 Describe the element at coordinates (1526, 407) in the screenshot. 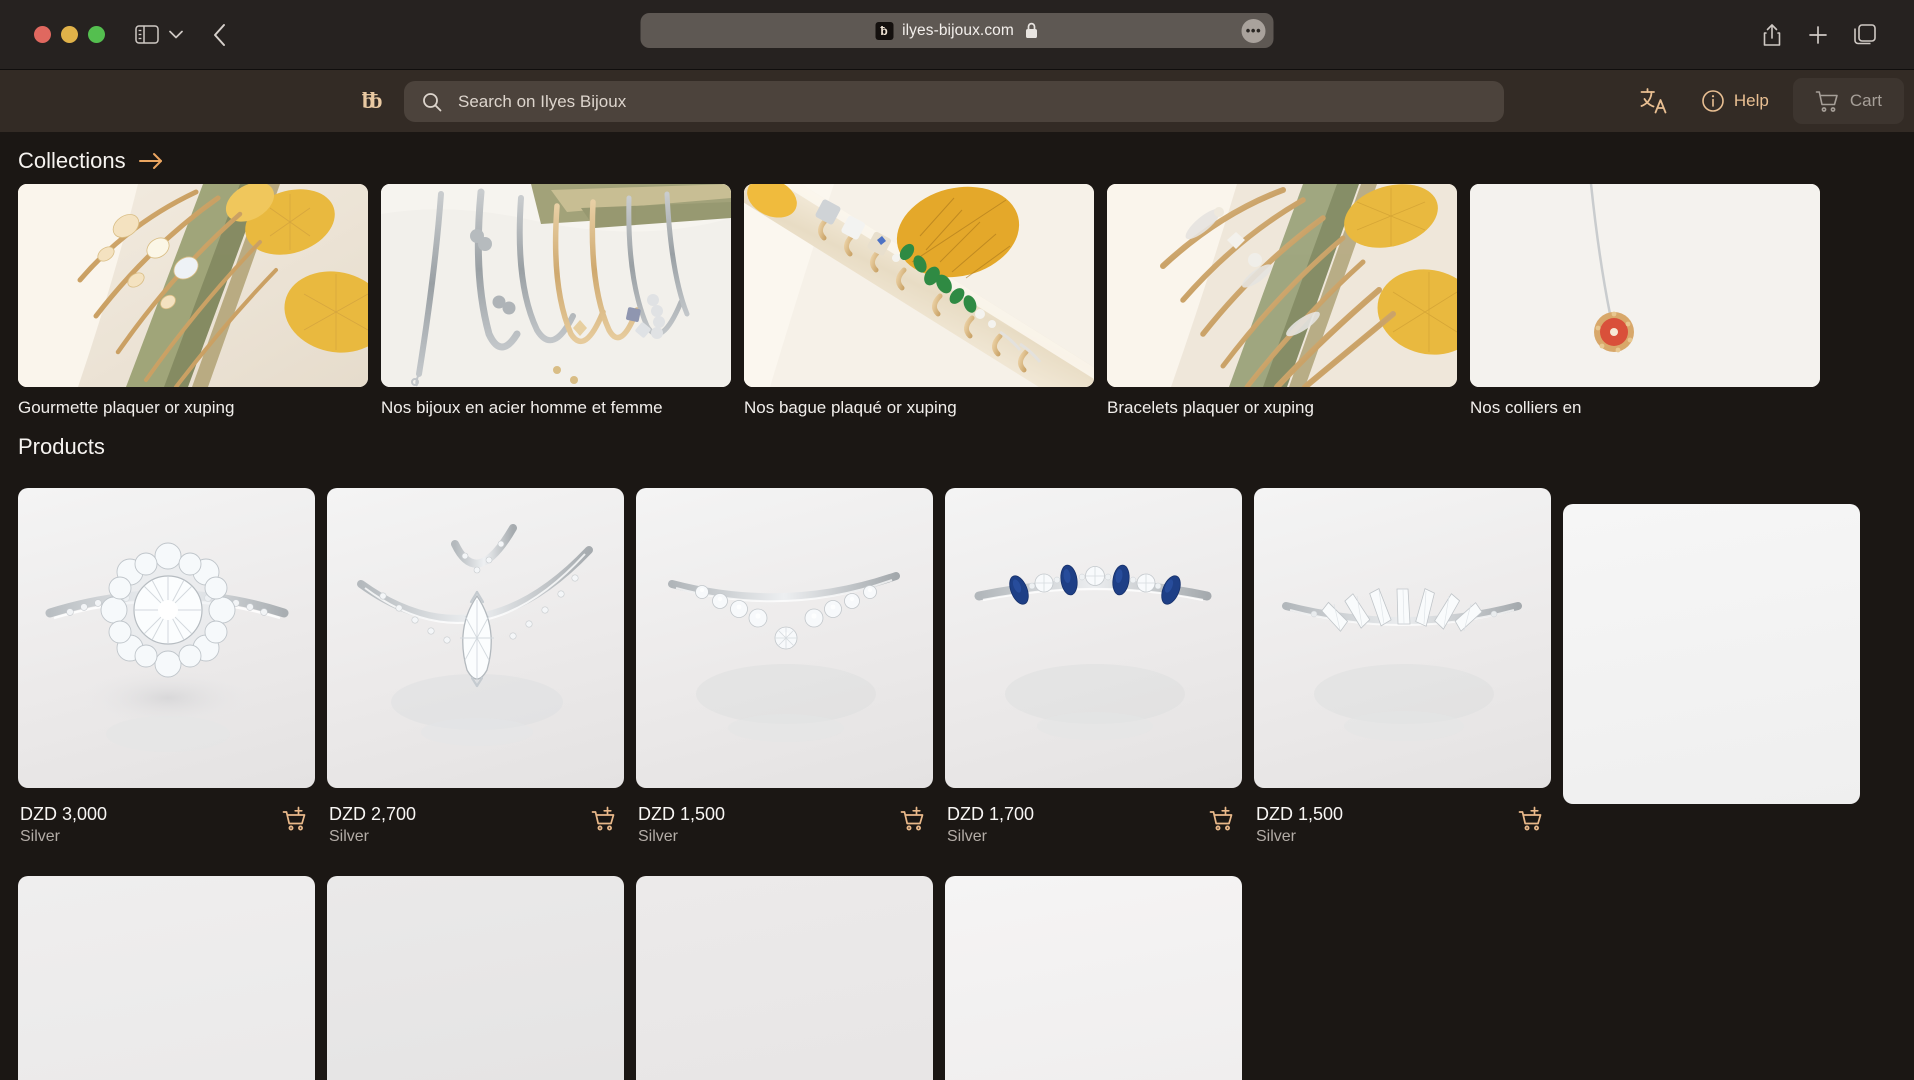

I see `collection-label: Nos colliers en` at that location.